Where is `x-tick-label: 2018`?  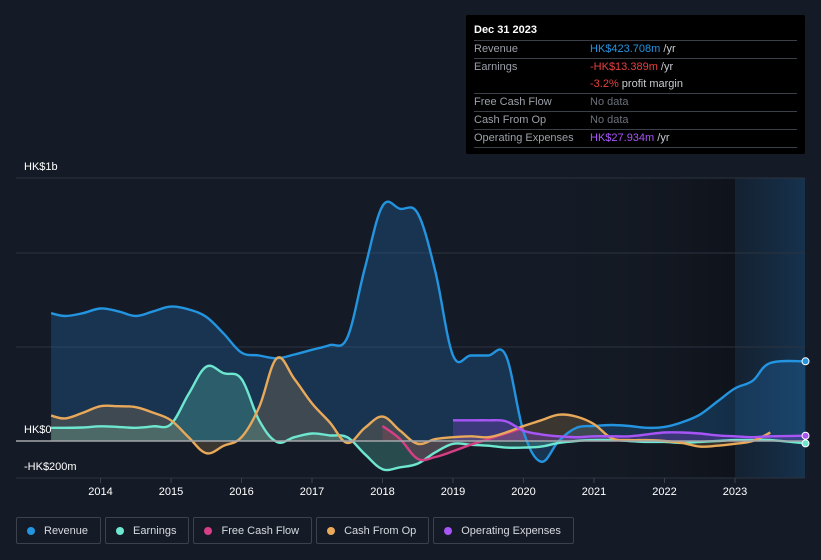 x-tick-label: 2018 is located at coordinates (382, 492).